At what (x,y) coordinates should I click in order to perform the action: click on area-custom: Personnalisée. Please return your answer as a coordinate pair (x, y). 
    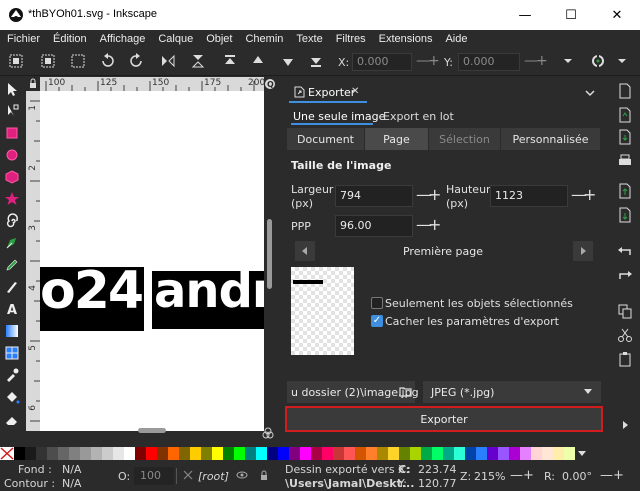
    Looking at the image, I should click on (551, 139).